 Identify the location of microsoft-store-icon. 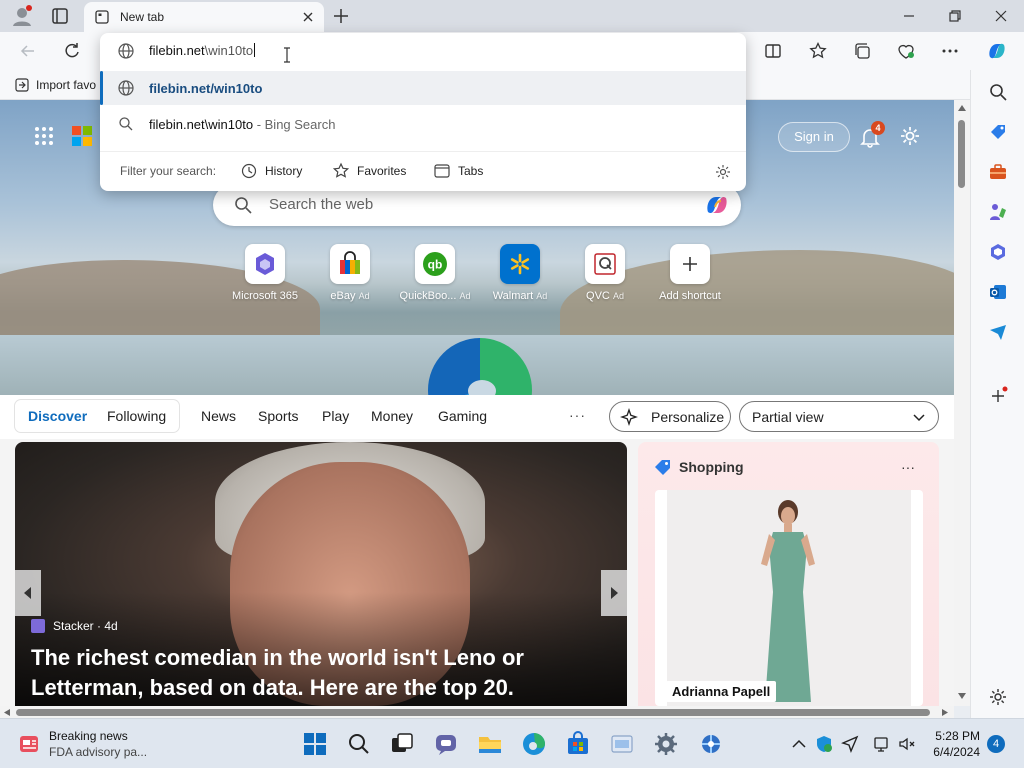
(578, 744).